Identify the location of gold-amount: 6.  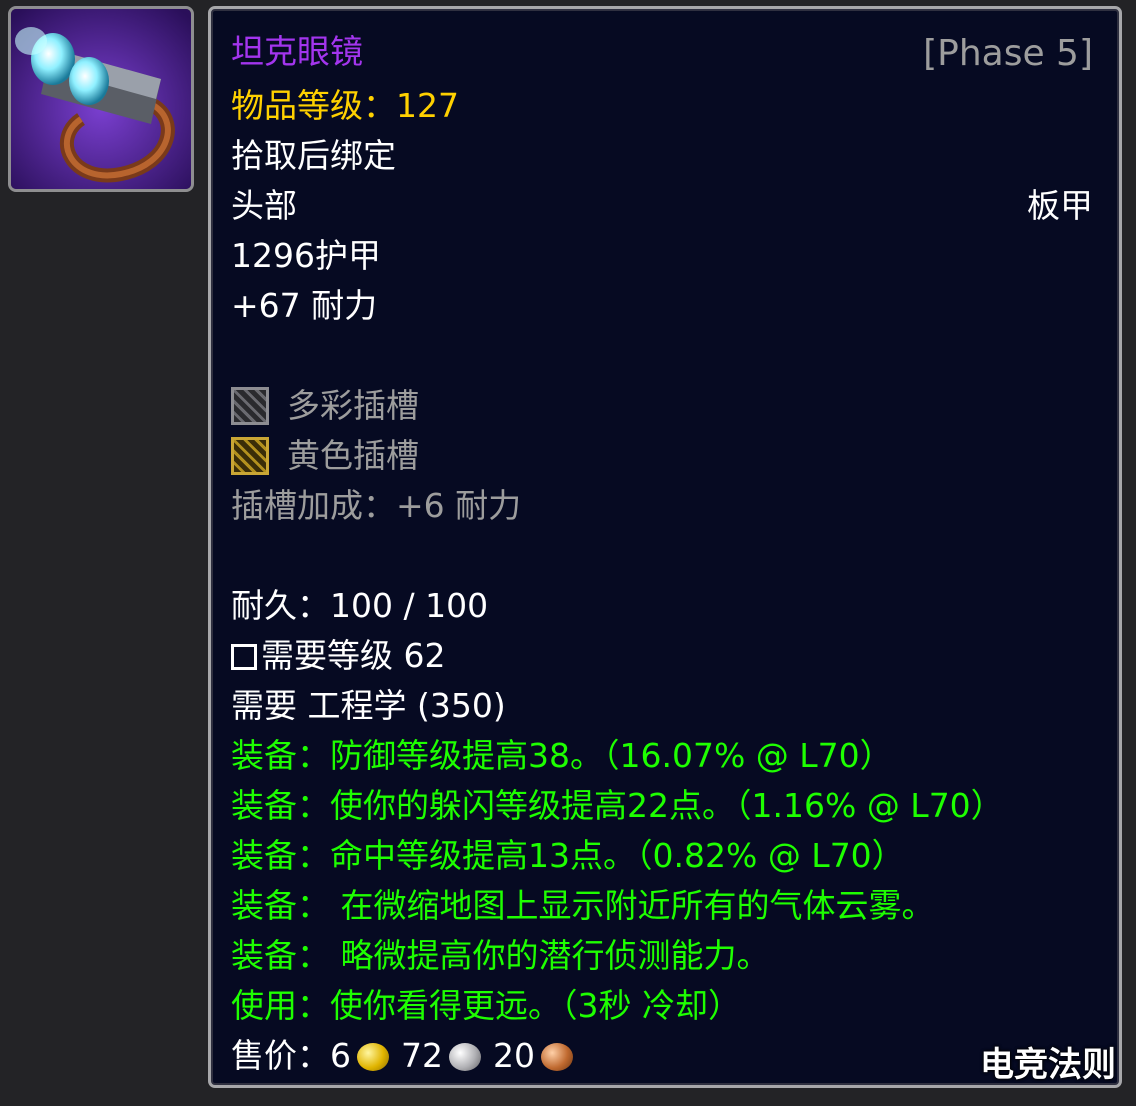
(340, 1055).